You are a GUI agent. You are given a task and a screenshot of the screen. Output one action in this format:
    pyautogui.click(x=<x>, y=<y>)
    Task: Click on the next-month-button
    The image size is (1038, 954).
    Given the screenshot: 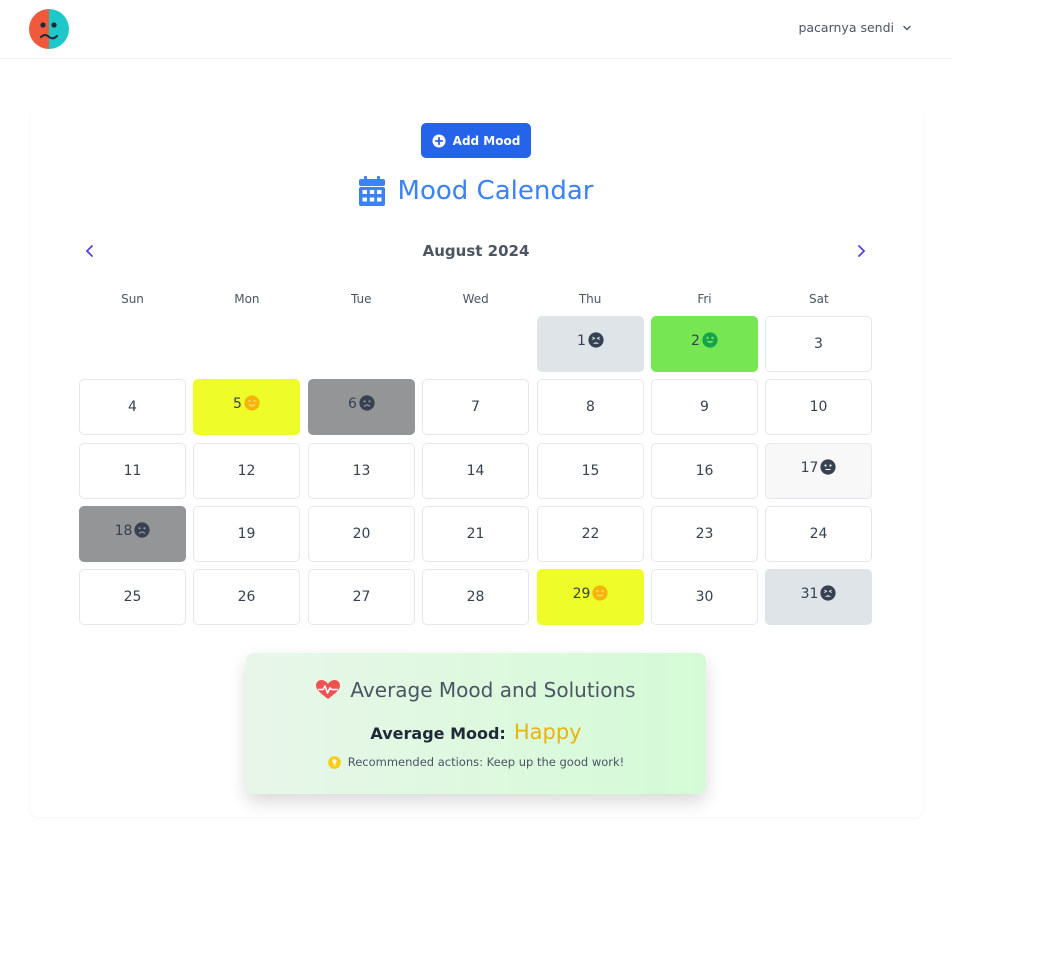 What is the action you would take?
    pyautogui.click(x=861, y=251)
    